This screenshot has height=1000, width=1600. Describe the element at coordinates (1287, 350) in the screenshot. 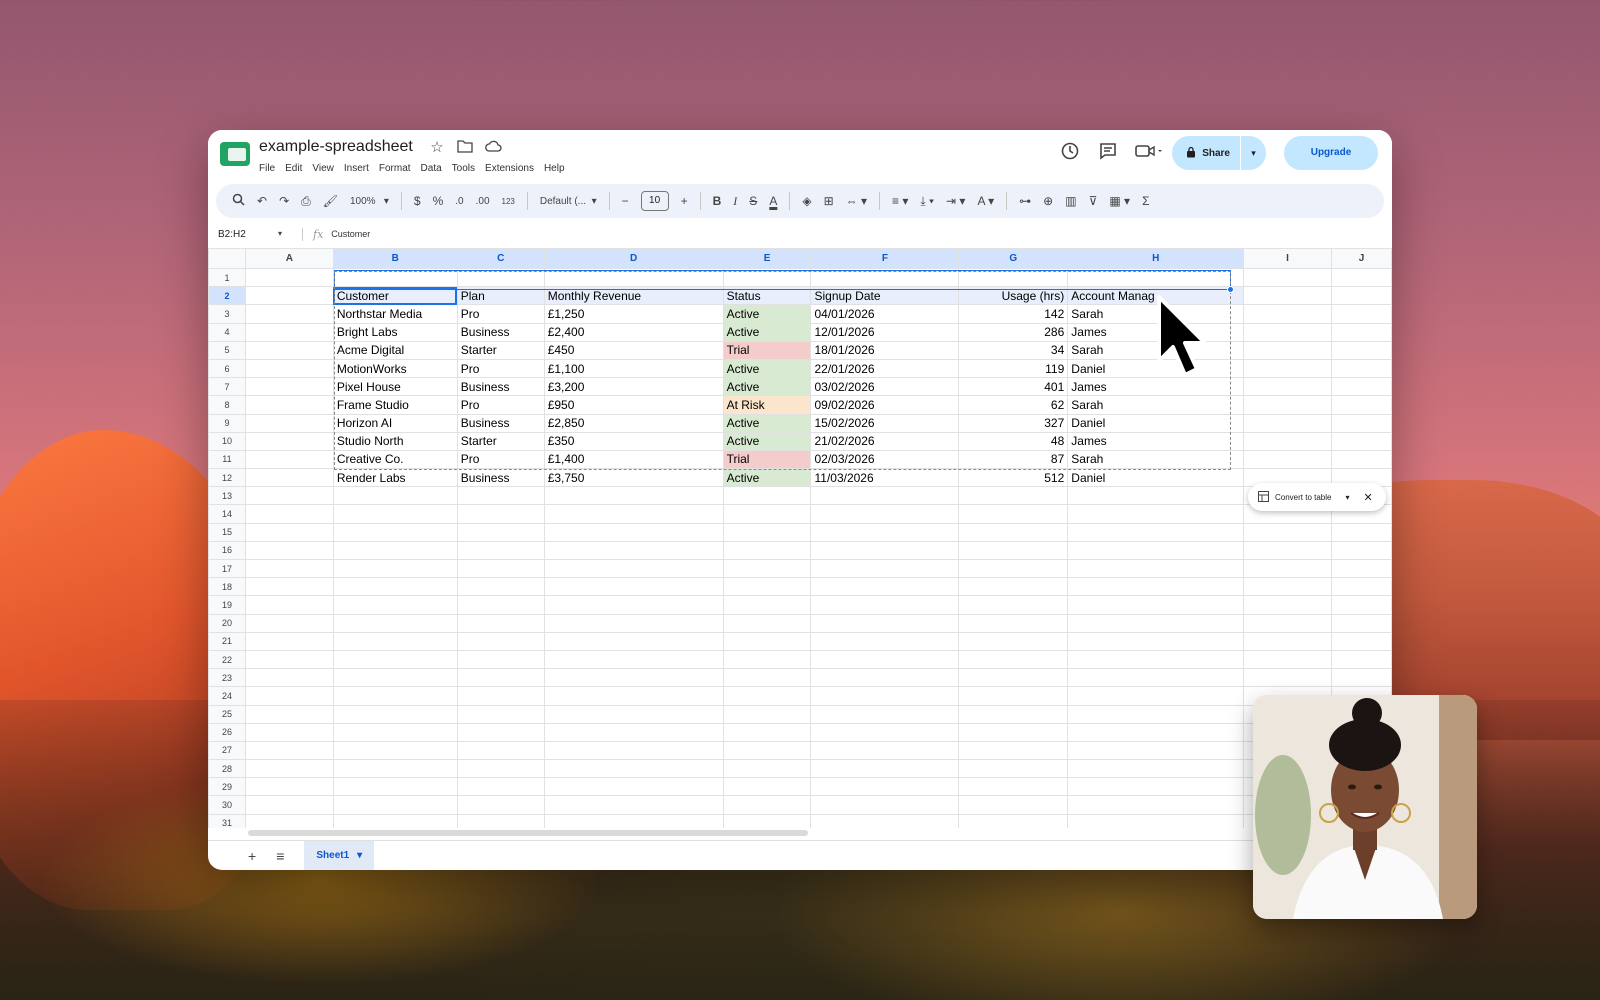

I see `cell-i5` at that location.